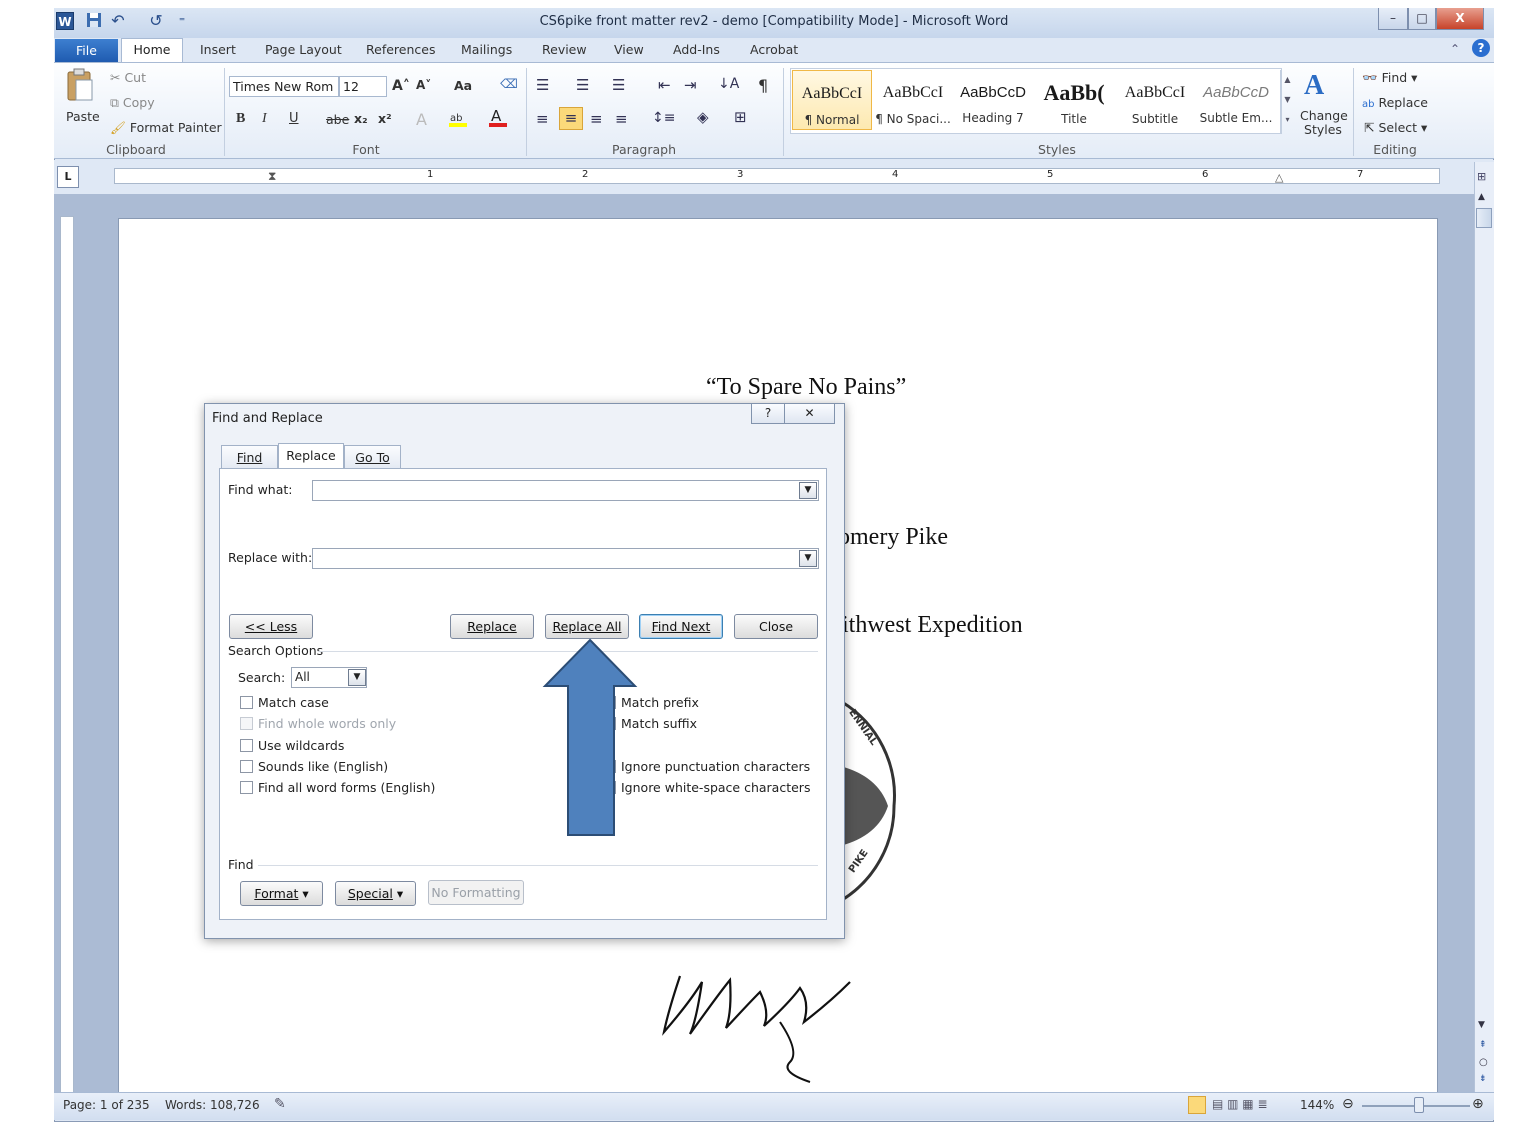 The image size is (1532, 1125). I want to click on font-size-box: 12, so click(363, 86).